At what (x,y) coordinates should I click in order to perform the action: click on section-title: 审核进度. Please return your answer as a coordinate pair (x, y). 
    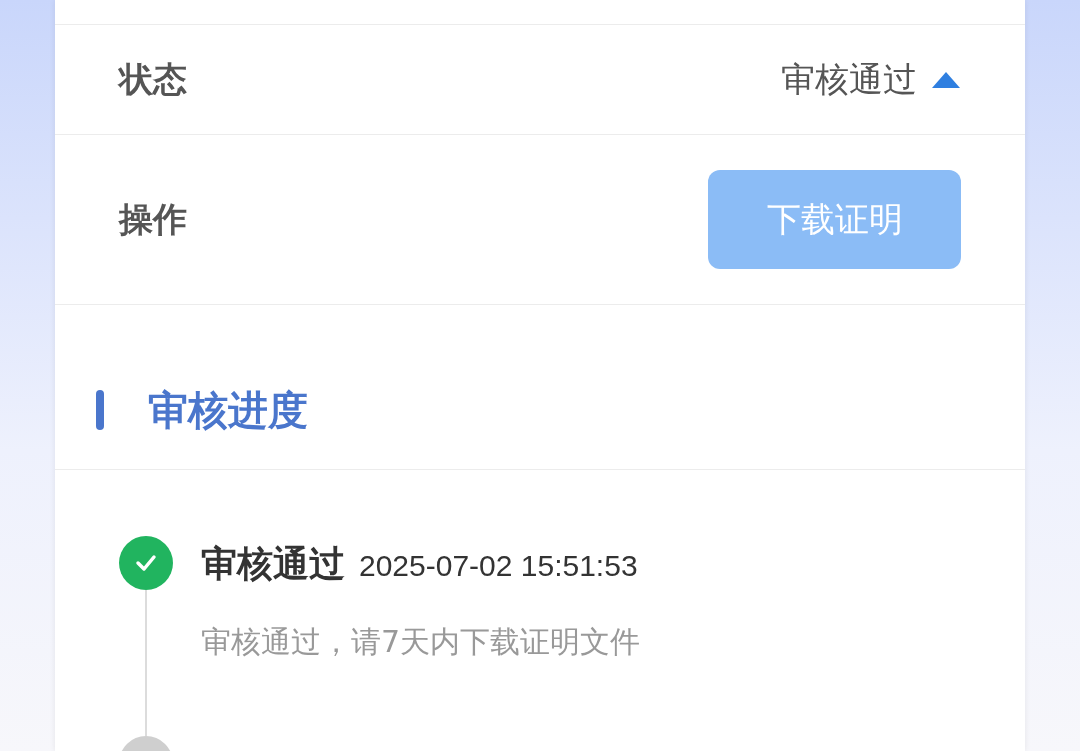
    Looking at the image, I should click on (228, 410).